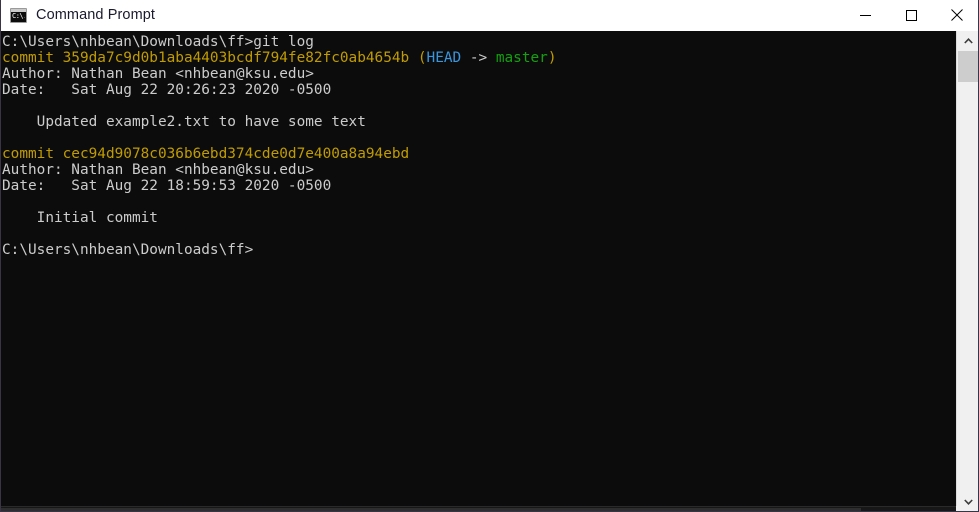  Describe the element at coordinates (158, 170) in the screenshot. I see `commit-2-author-line: Author: Nathan Bean <nhbean@ksu.edu>` at that location.